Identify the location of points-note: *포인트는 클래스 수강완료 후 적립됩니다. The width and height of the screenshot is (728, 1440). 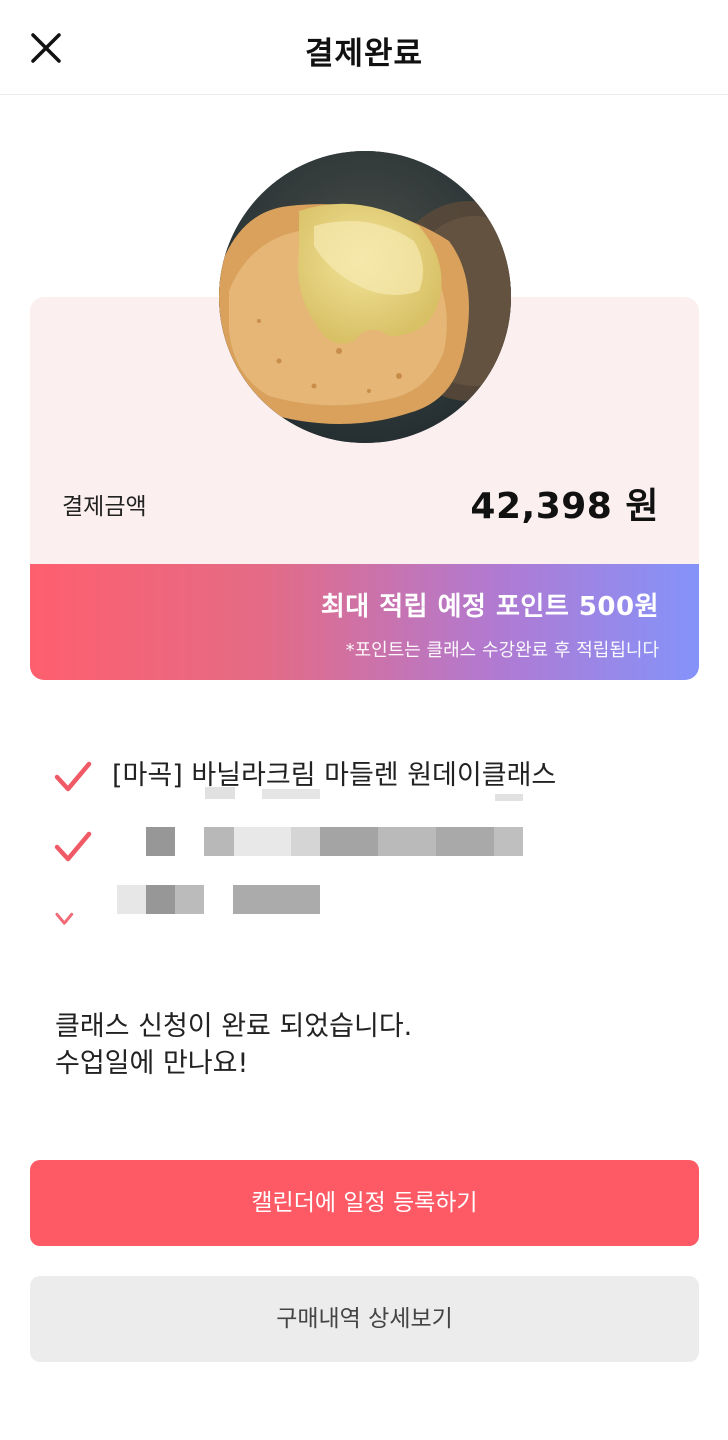
(502, 650).